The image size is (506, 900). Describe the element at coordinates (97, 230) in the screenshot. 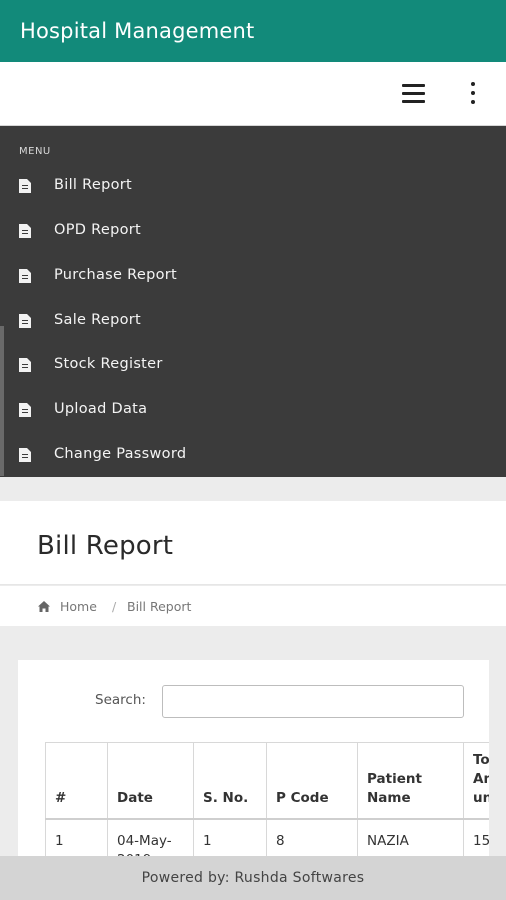

I see `sidebar-item-label: OPD Report` at that location.